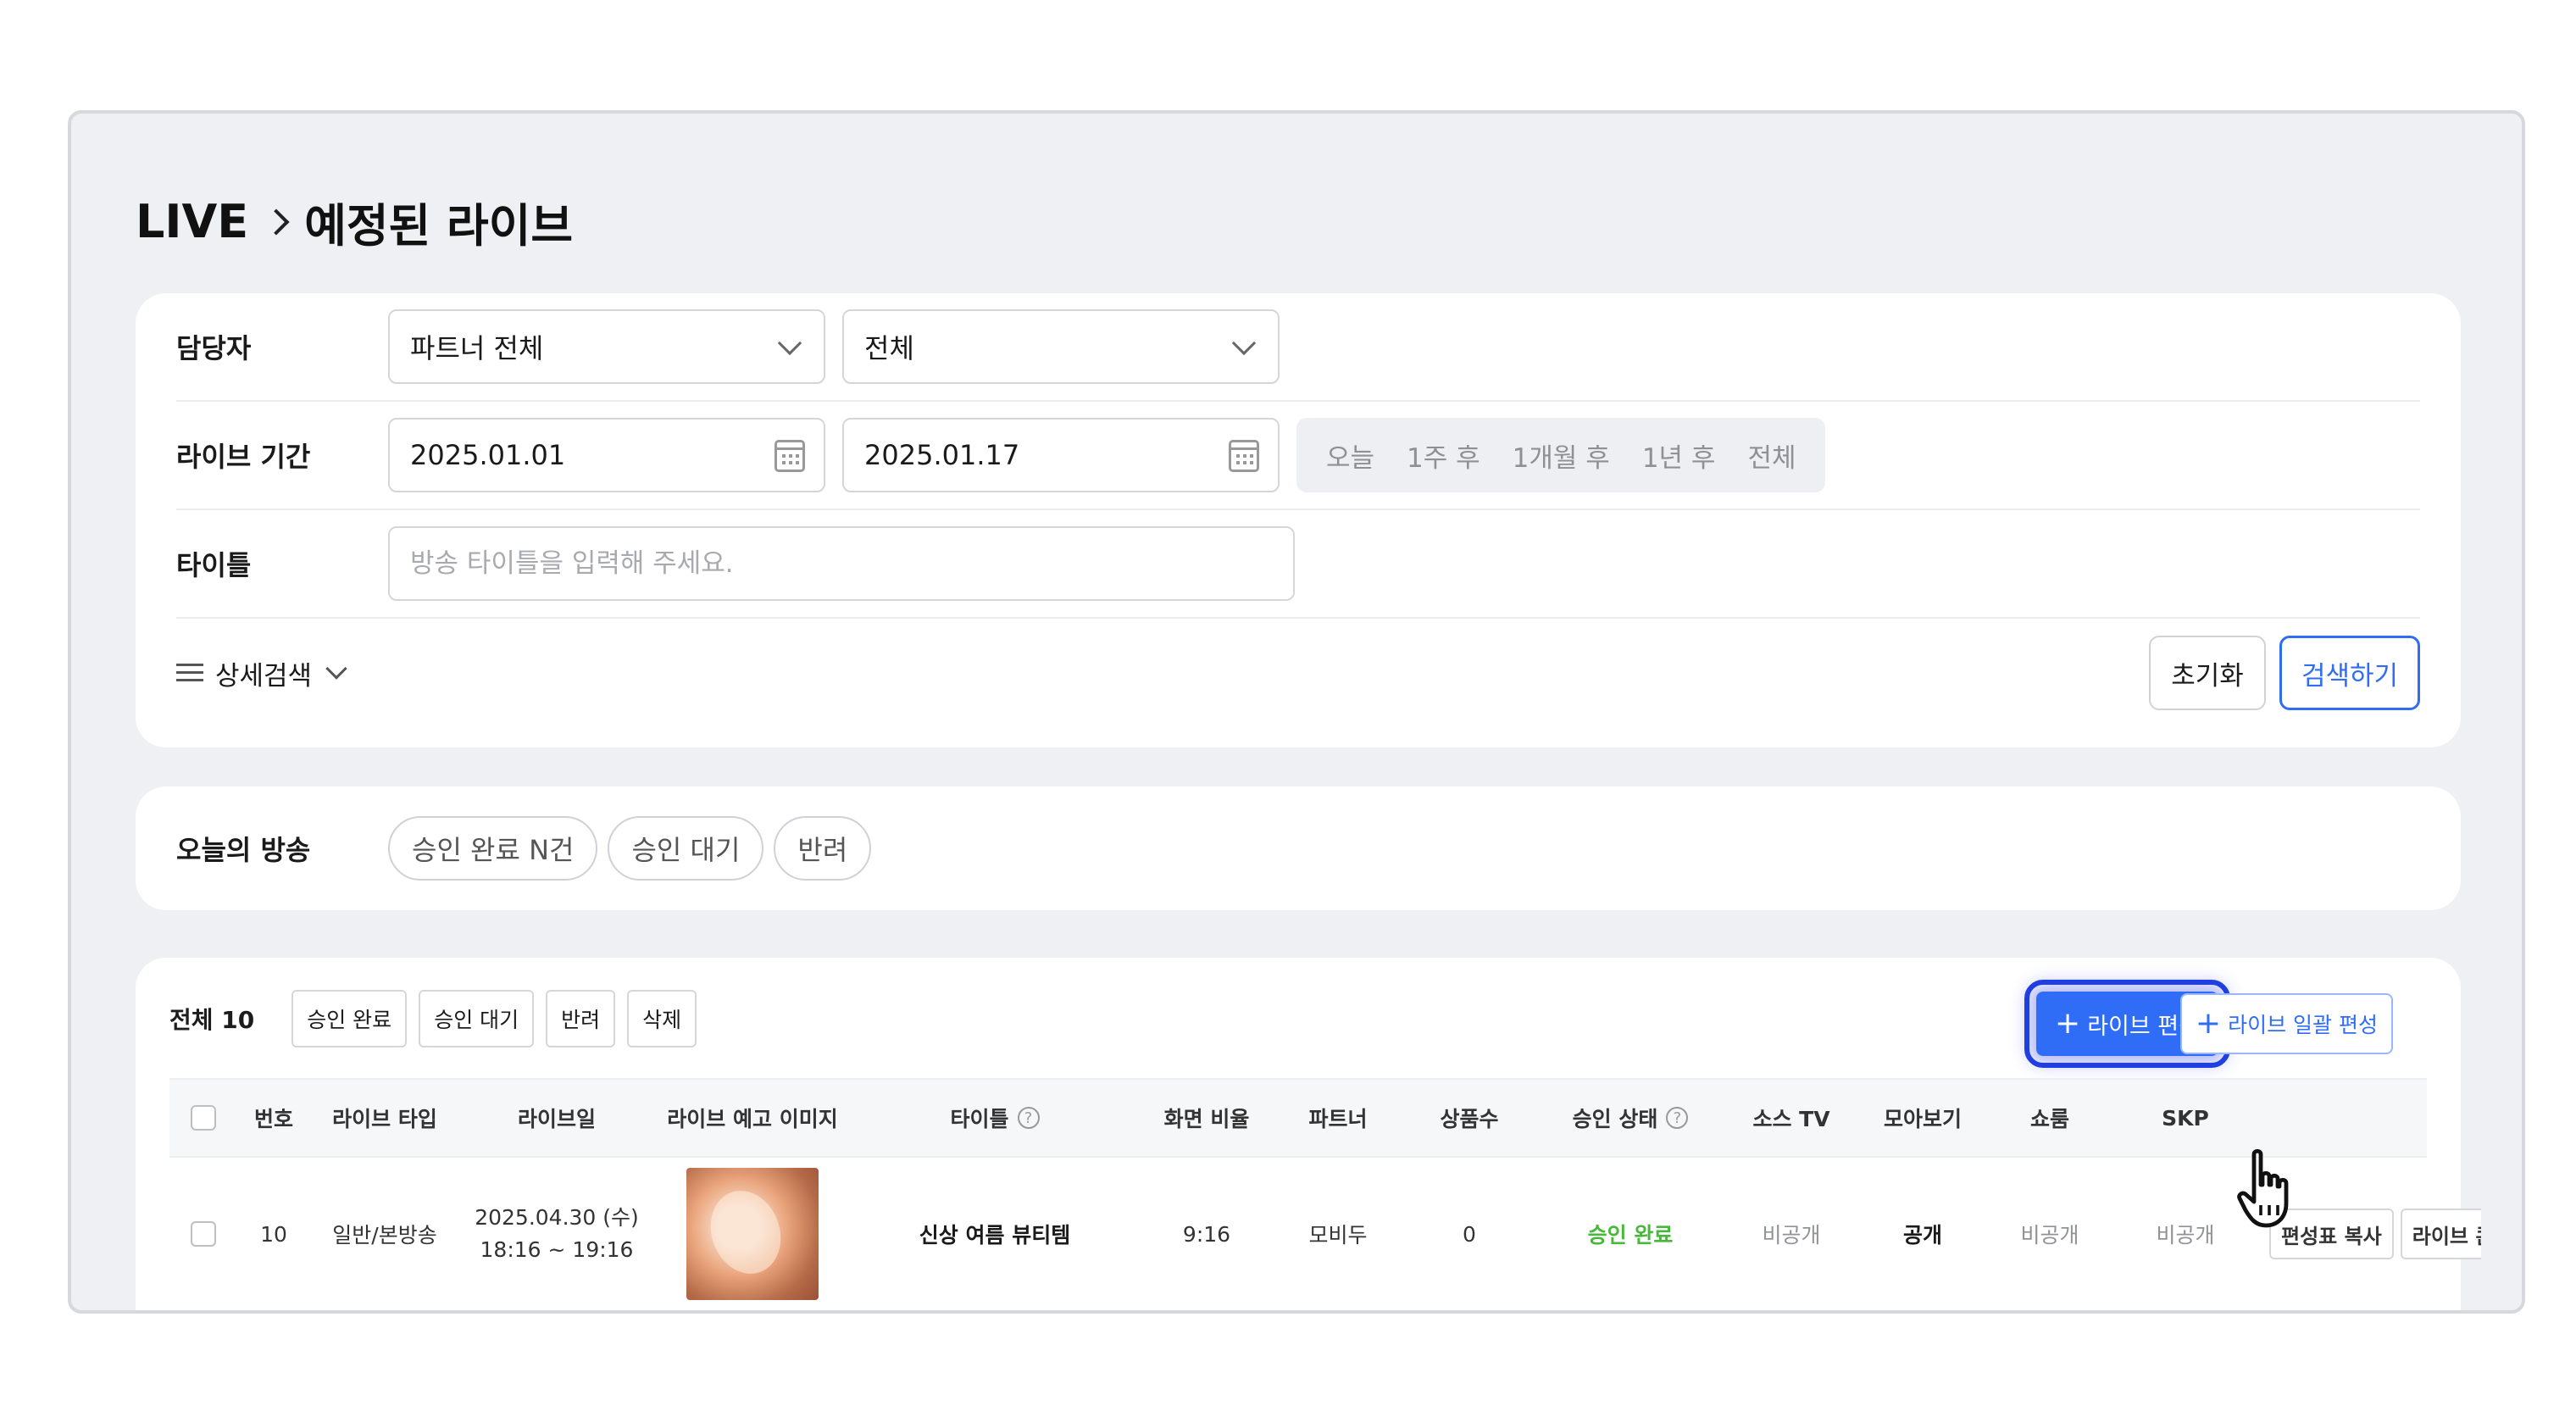 This screenshot has width=2576, height=1417. I want to click on col-ratio: 화면 비율, so click(1206, 1119).